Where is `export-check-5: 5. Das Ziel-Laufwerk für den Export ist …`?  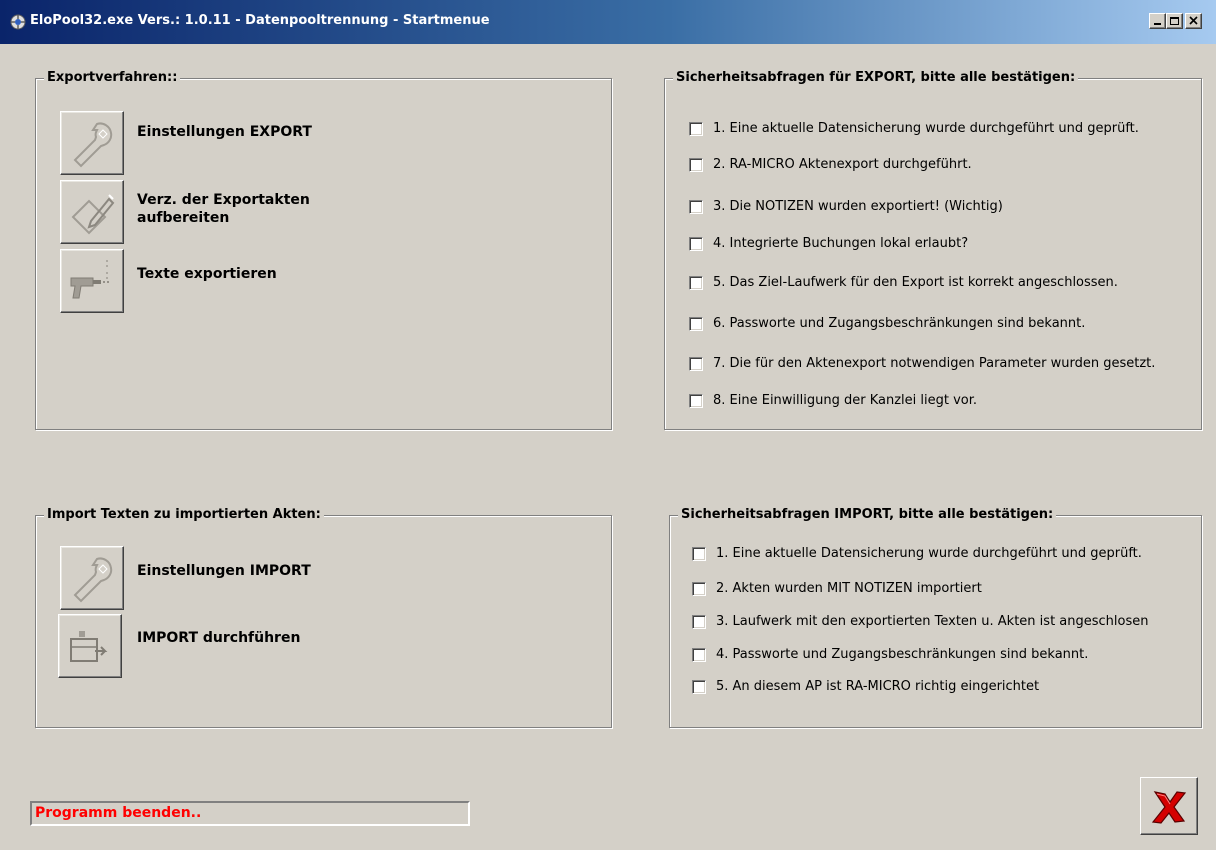
export-check-5: 5. Das Ziel-Laufwerk für den Export ist … is located at coordinates (903, 282).